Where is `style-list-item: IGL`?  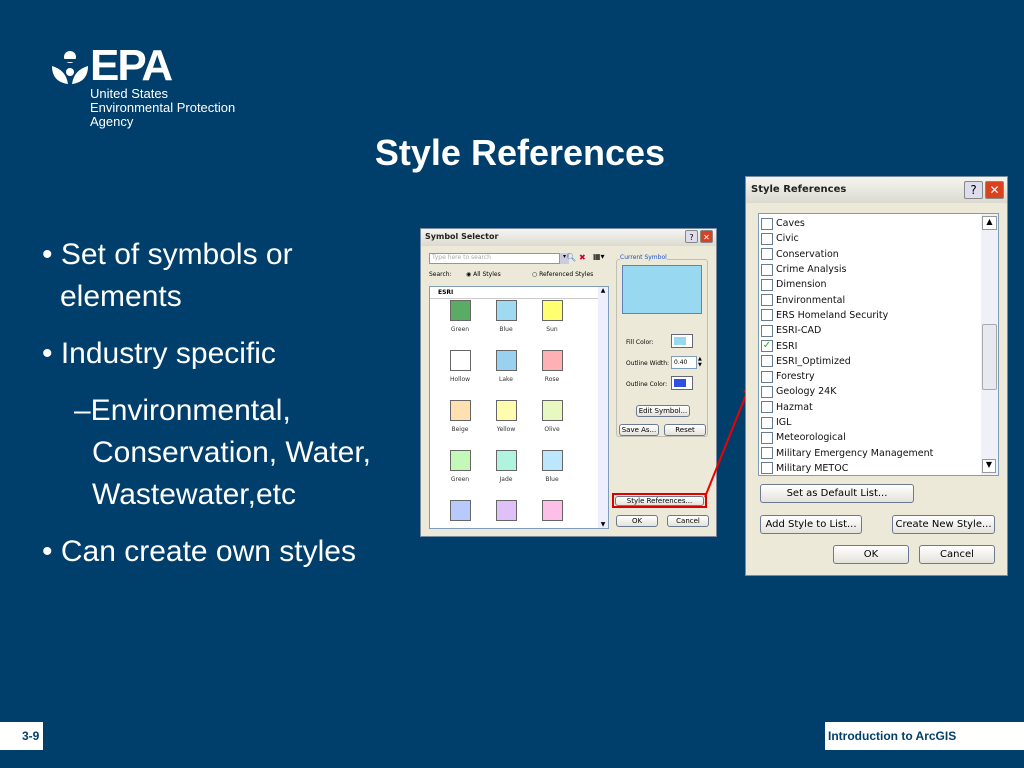 style-list-item: IGL is located at coordinates (879, 422).